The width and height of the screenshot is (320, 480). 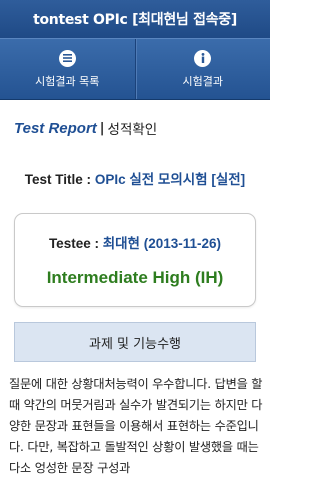 What do you see at coordinates (170, 179) in the screenshot?
I see `test-title-value: OPIc 실전 모의시험 [실전]` at bounding box center [170, 179].